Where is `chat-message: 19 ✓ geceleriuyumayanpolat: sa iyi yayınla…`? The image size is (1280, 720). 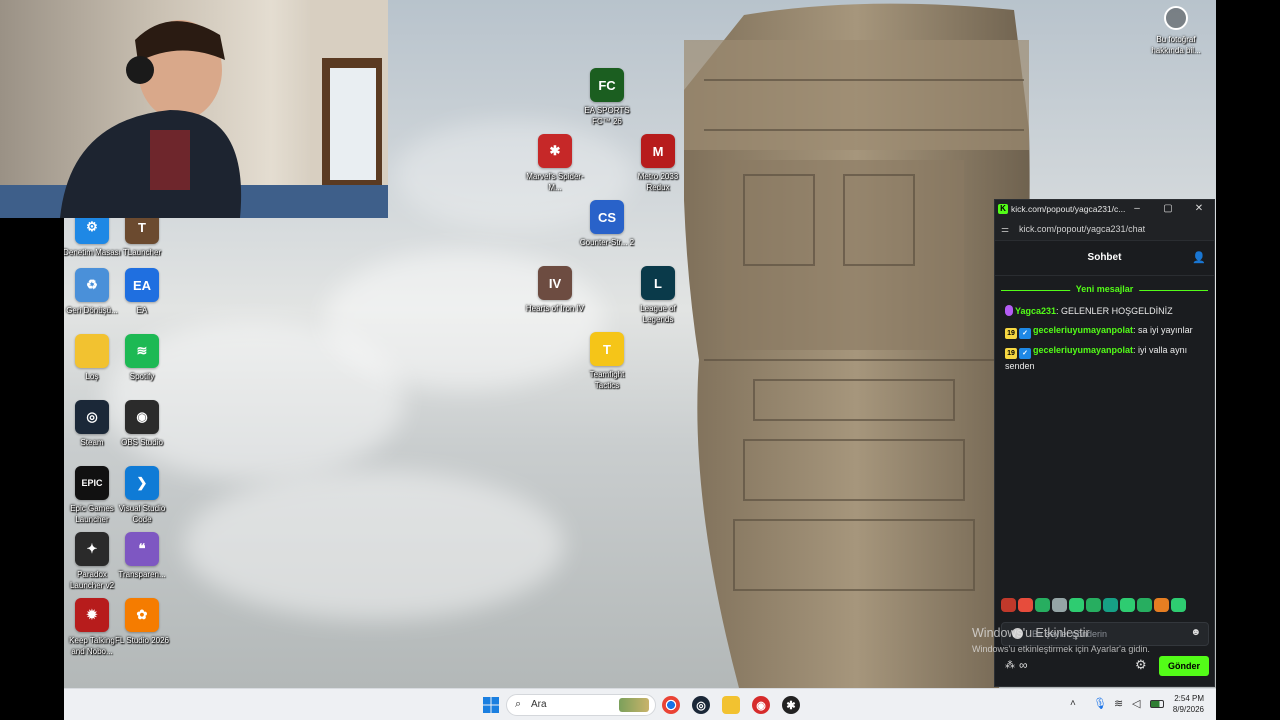
chat-message: 19 ✓ geceleriuyumayanpolat: sa iyi yayınla… is located at coordinates (1105, 331).